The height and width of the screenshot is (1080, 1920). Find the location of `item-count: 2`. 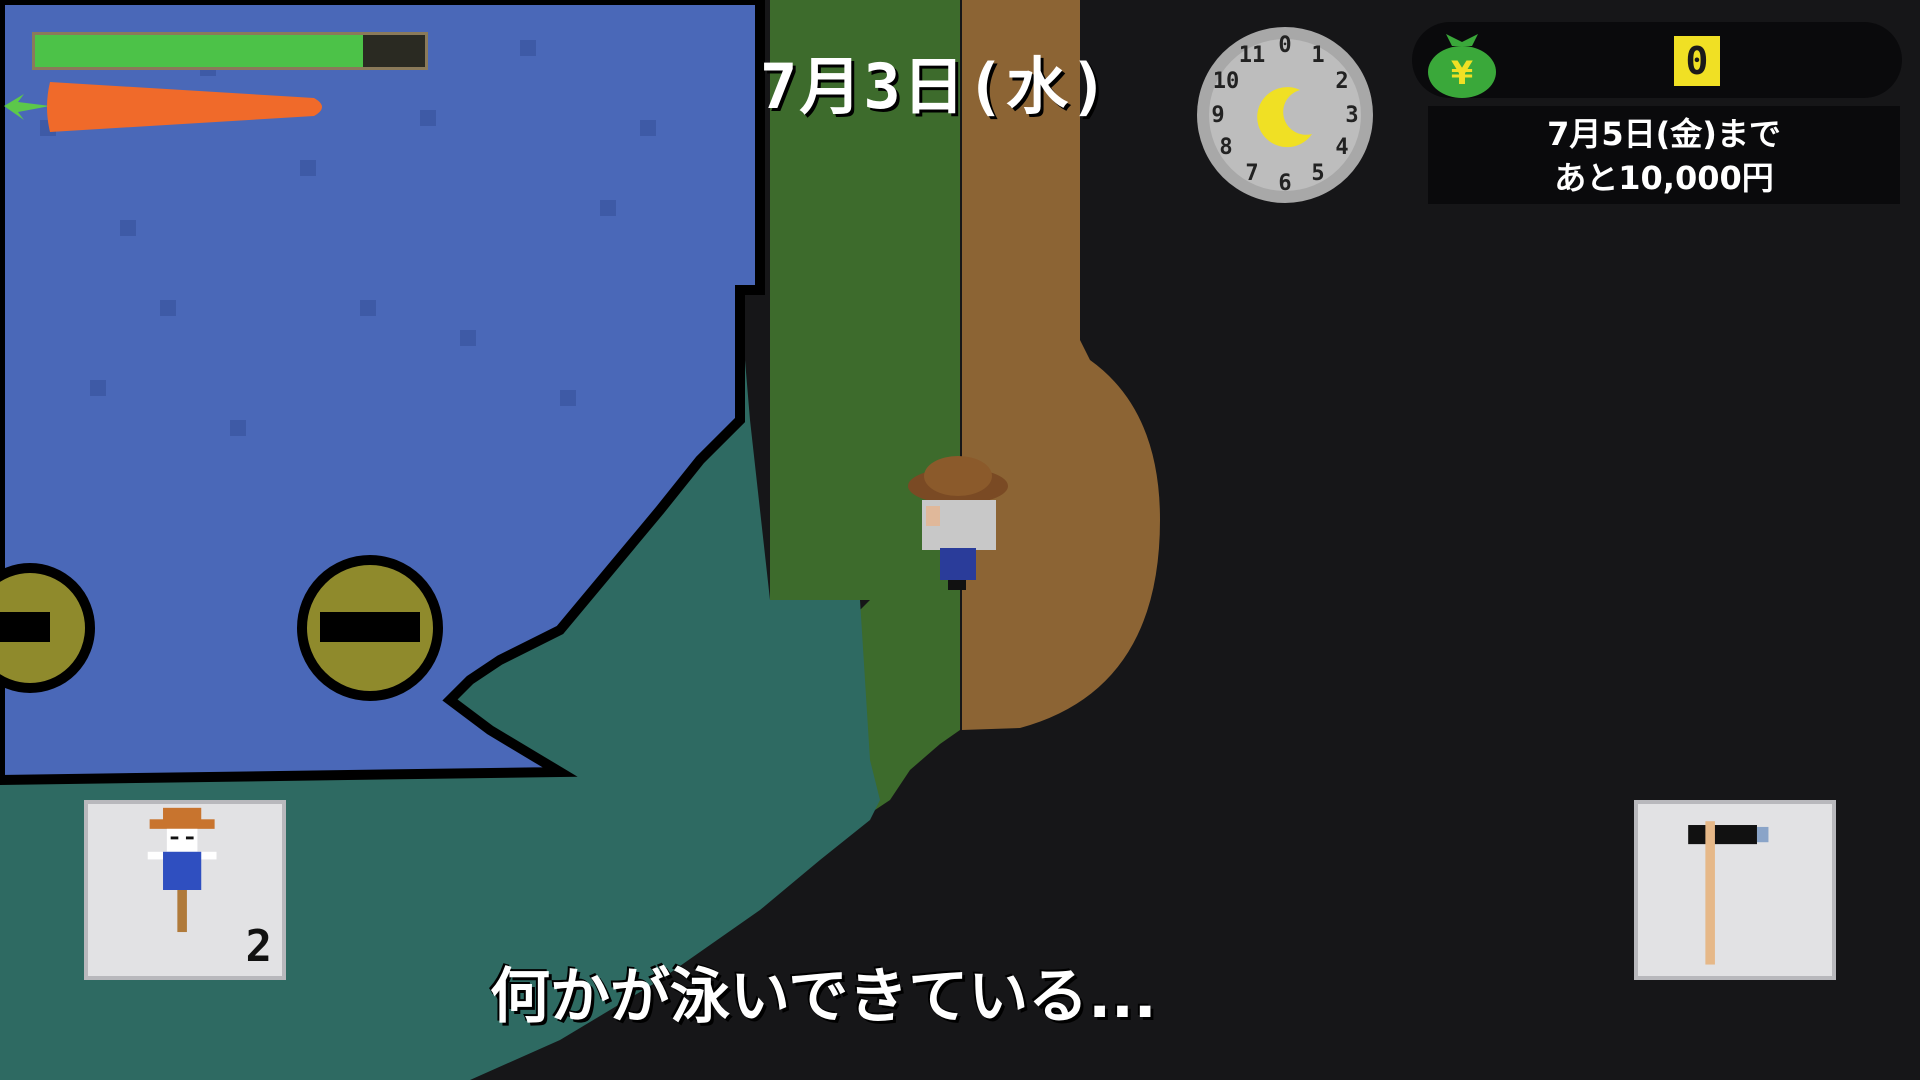

item-count: 2 is located at coordinates (259, 946).